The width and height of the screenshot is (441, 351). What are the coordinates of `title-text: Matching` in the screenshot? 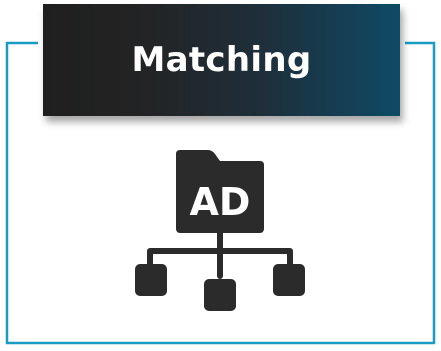 It's located at (221, 60).